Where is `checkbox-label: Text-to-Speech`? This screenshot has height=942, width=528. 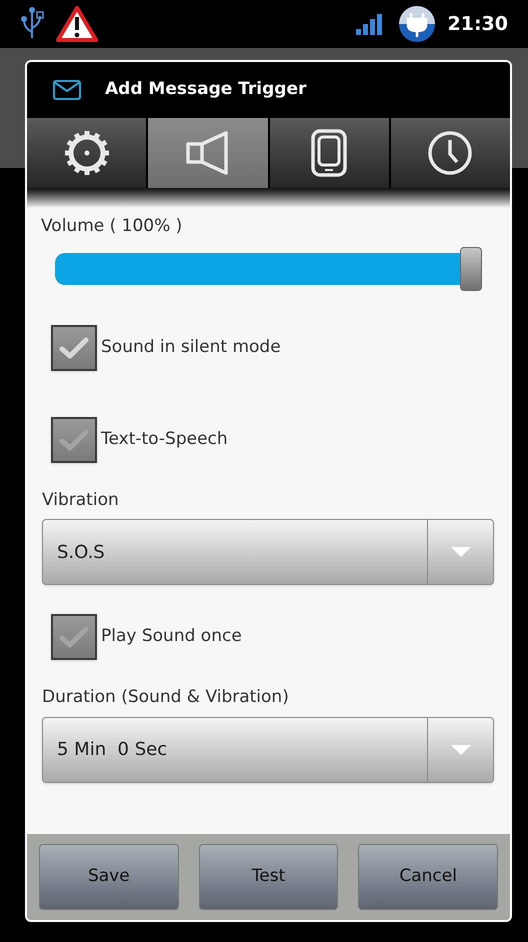
checkbox-label: Text-to-Speech is located at coordinates (164, 439).